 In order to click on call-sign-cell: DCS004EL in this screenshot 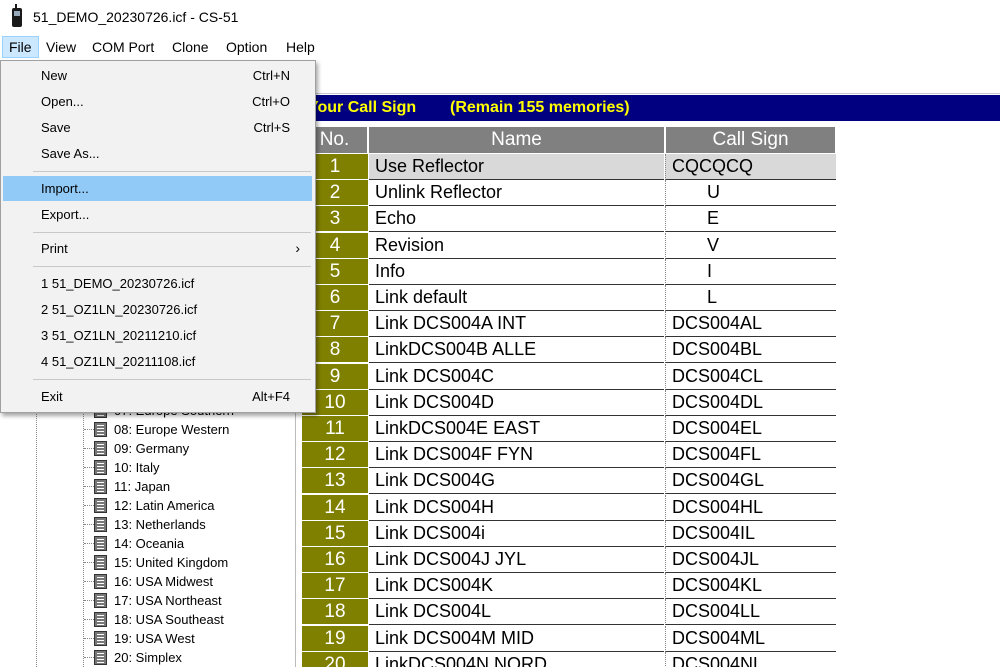, I will do `click(750, 429)`.